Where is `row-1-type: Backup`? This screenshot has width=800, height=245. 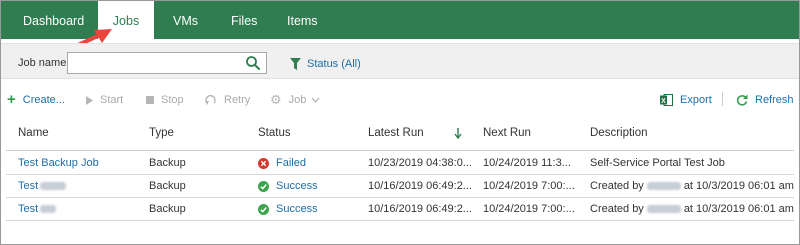
row-1-type: Backup is located at coordinates (167, 163).